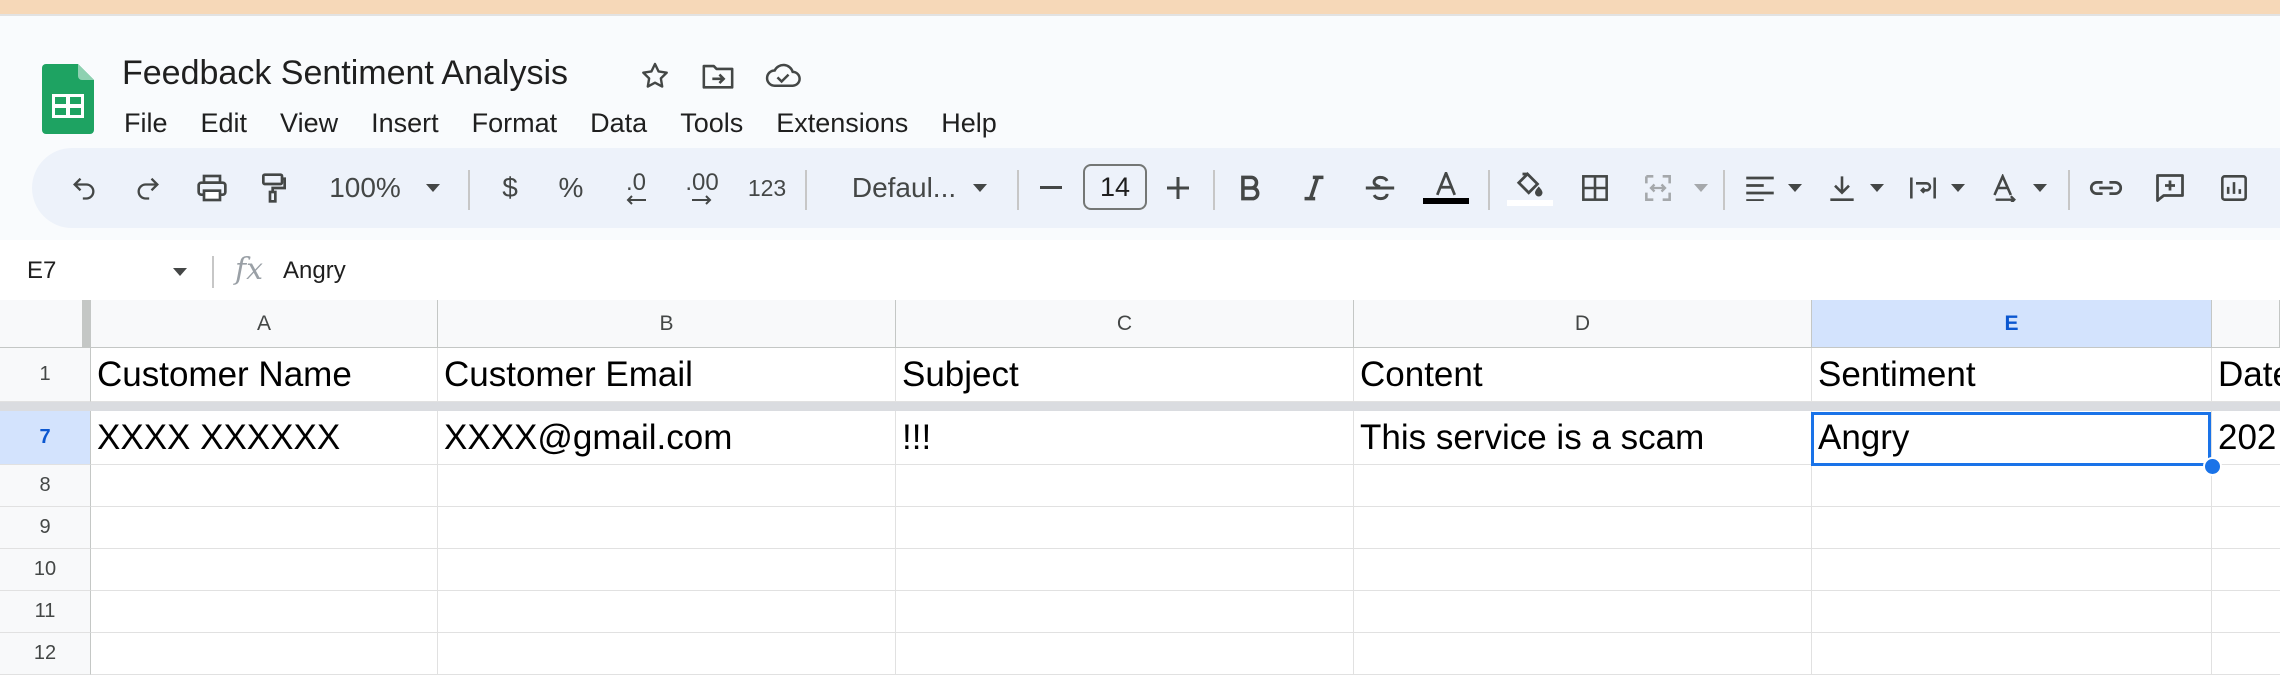  What do you see at coordinates (180, 272) in the screenshot?
I see `name-box-dropdown-icon` at bounding box center [180, 272].